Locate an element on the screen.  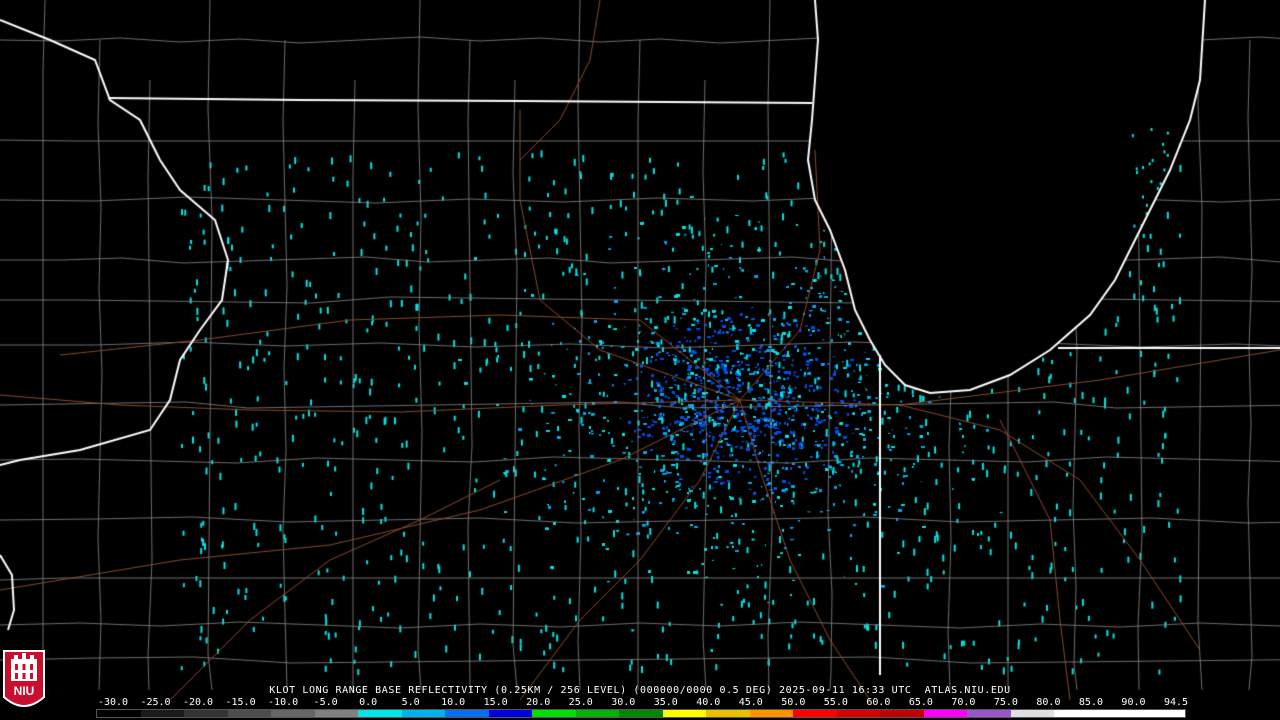
scale-label: 15.0 is located at coordinates (495, 702).